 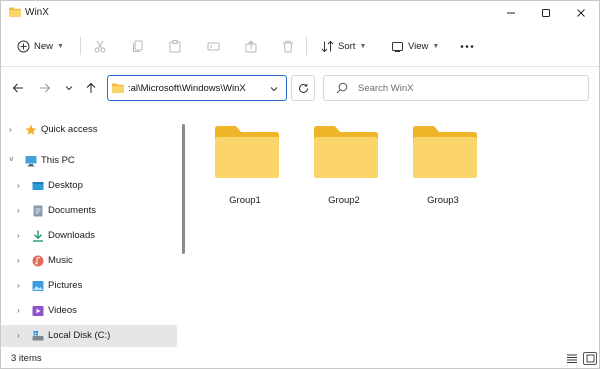 What do you see at coordinates (72, 210) in the screenshot?
I see `nav-label: Documents` at bounding box center [72, 210].